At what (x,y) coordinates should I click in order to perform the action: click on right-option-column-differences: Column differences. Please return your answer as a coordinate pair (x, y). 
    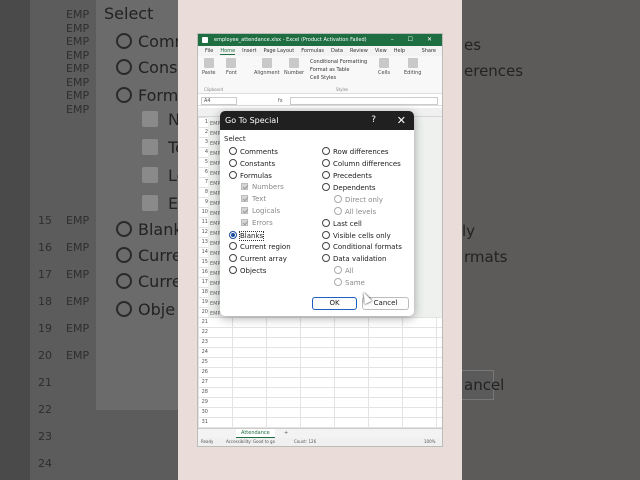
    Looking at the image, I should click on (361, 164).